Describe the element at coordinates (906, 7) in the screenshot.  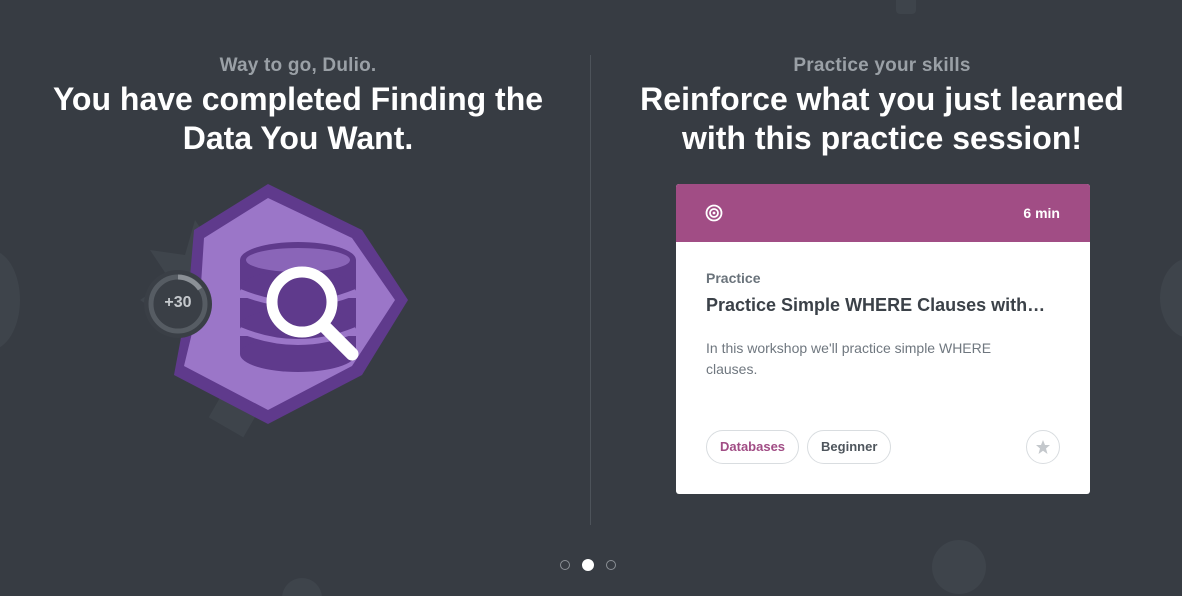
I see `background-square` at that location.